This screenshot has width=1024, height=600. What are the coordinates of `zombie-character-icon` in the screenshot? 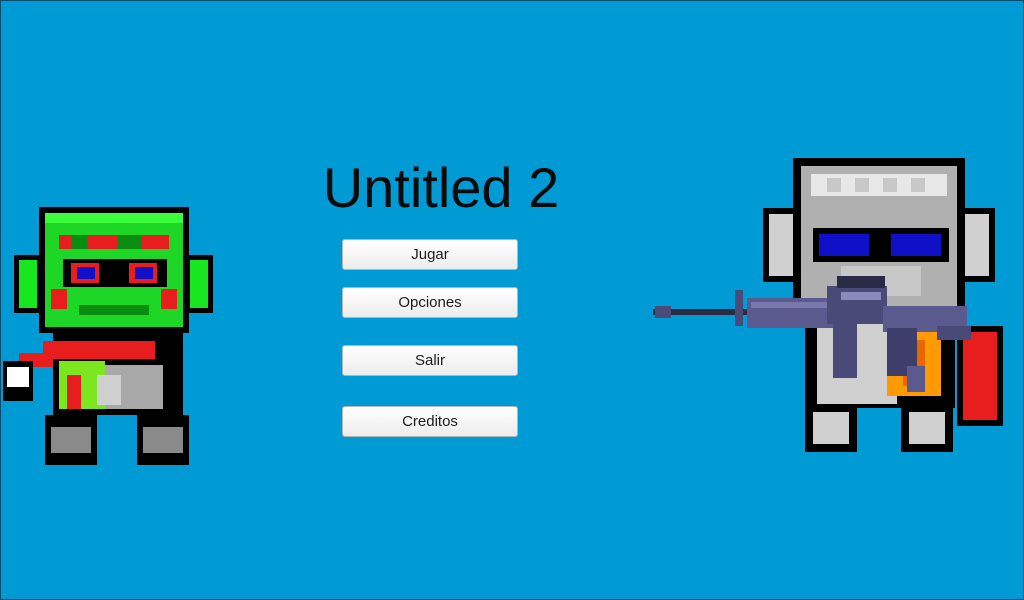 It's located at (108, 336).